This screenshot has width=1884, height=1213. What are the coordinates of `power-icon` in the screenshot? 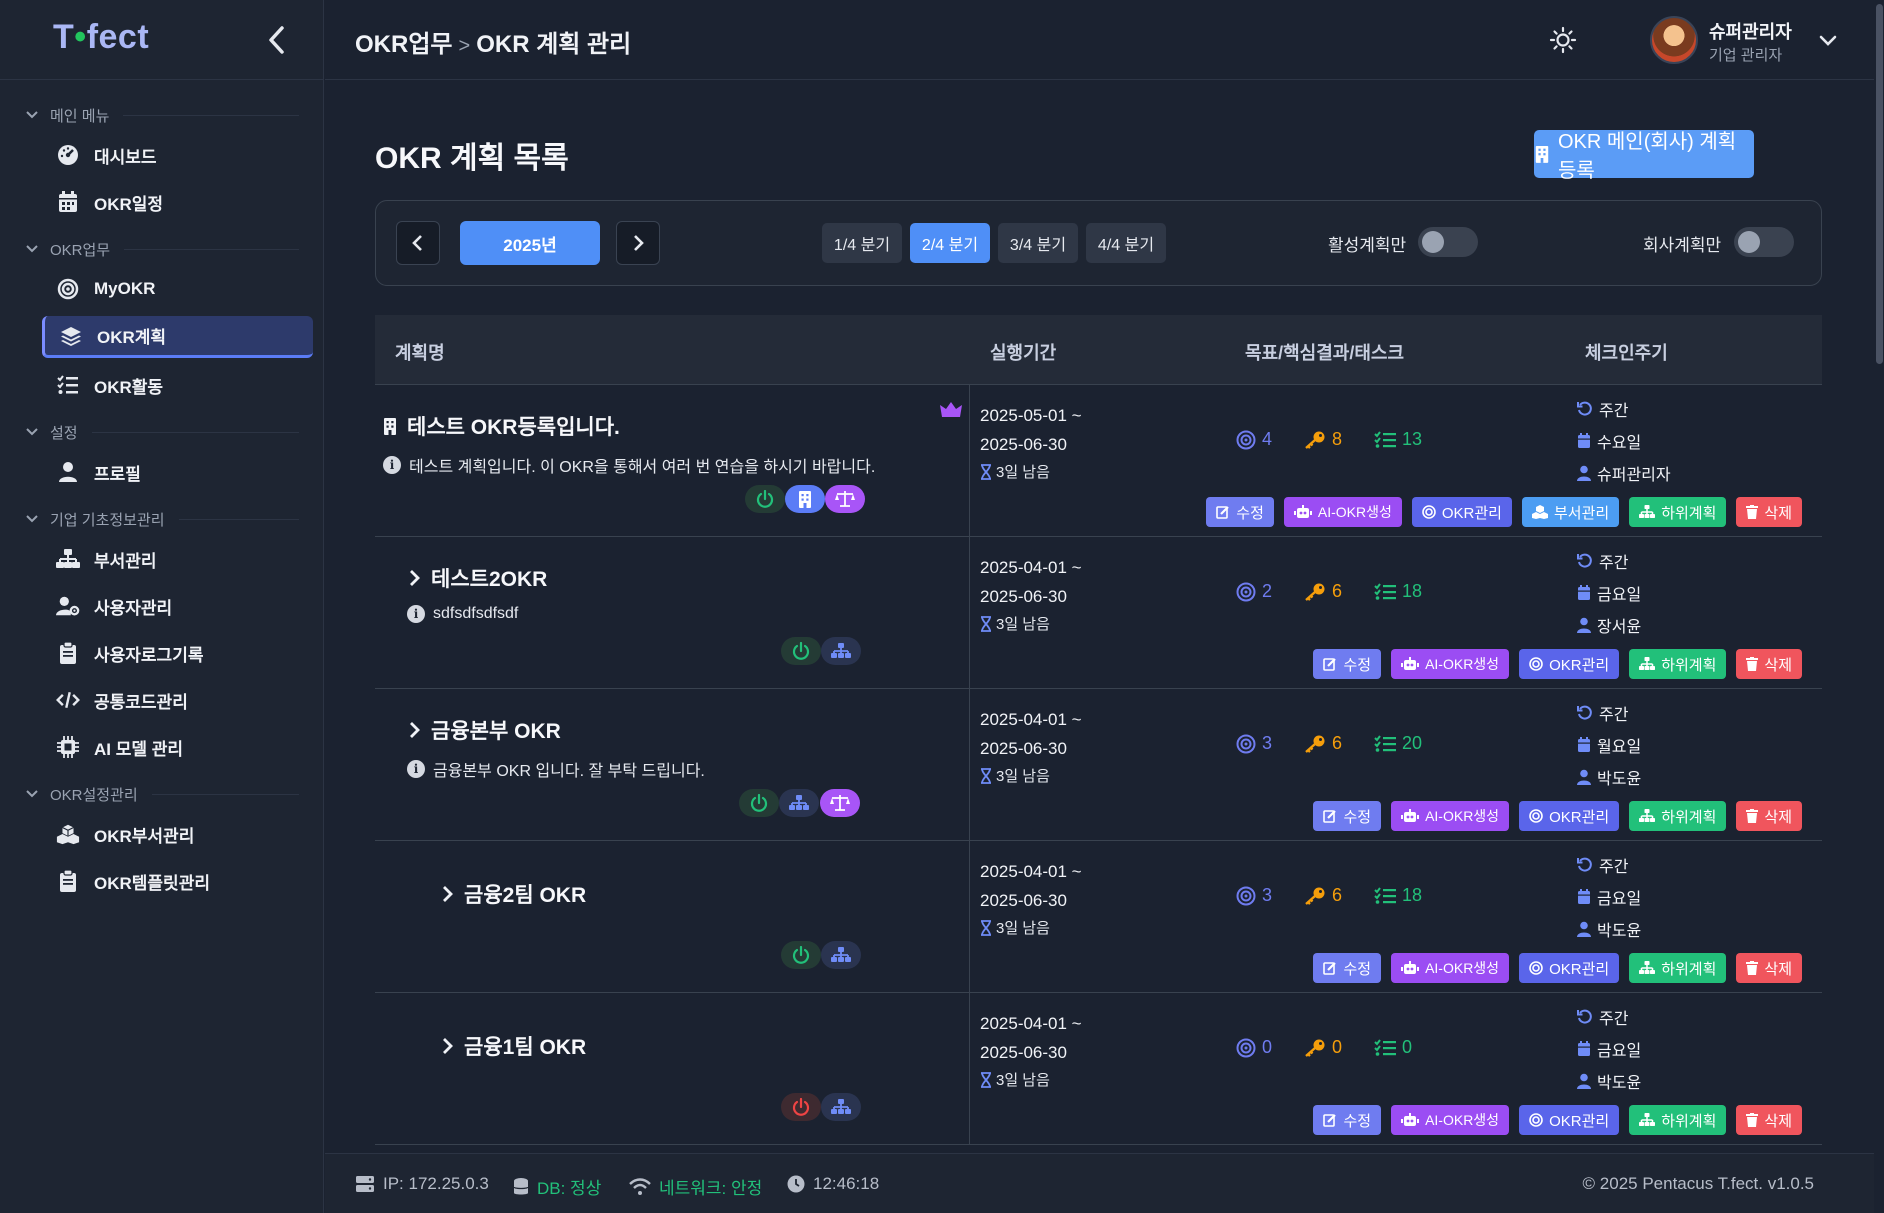 It's located at (765, 499).